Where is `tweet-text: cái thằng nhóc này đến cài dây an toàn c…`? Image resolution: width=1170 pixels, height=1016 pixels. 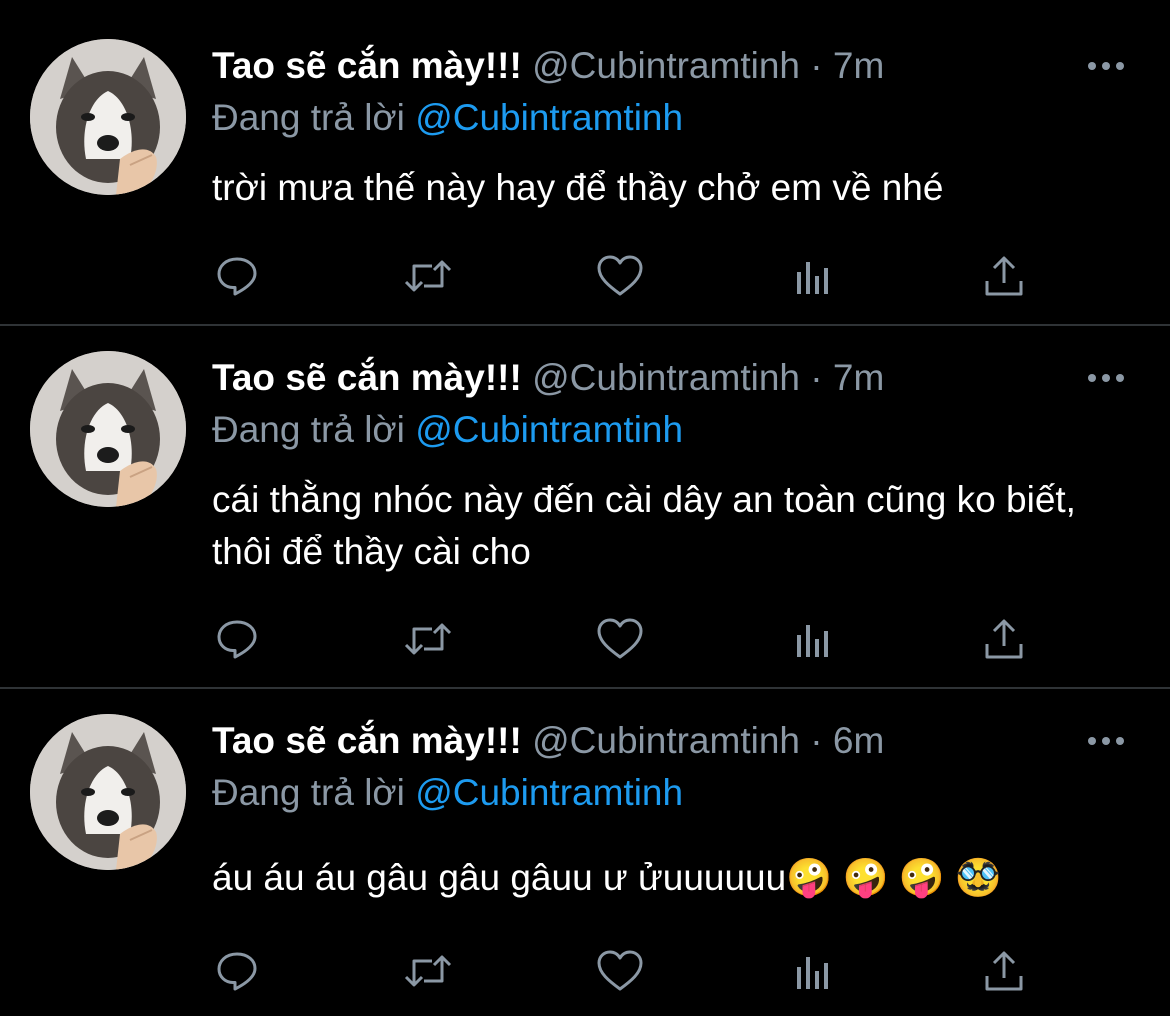
tweet-text: cái thằng nhóc này đến cài dây an toàn c… is located at coordinates (644, 525).